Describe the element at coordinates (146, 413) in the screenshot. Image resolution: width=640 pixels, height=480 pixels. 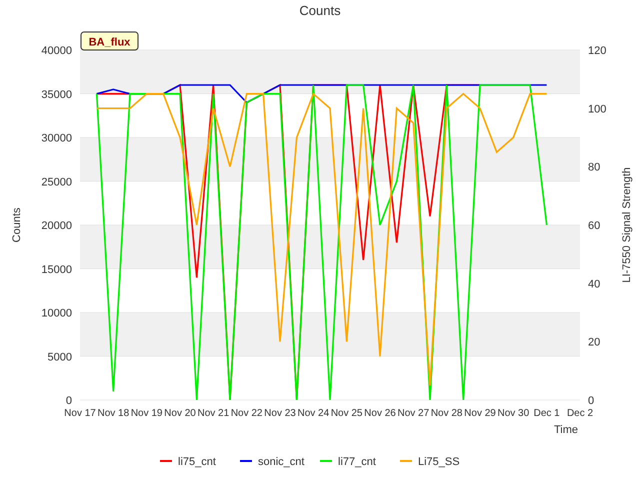
I see `tick-label: Nov 19` at that location.